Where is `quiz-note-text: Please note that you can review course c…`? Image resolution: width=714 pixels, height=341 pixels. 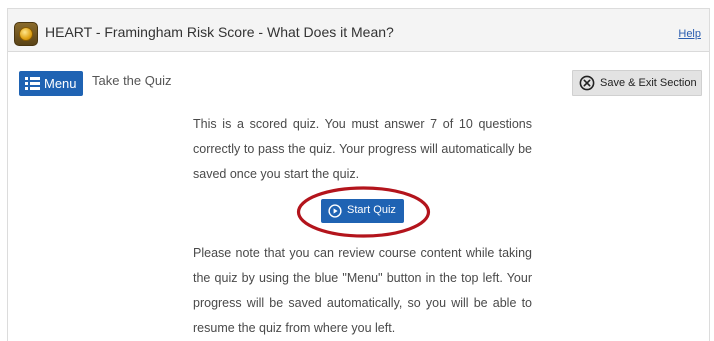 quiz-note-text: Please note that you can review course c… is located at coordinates (362, 290).